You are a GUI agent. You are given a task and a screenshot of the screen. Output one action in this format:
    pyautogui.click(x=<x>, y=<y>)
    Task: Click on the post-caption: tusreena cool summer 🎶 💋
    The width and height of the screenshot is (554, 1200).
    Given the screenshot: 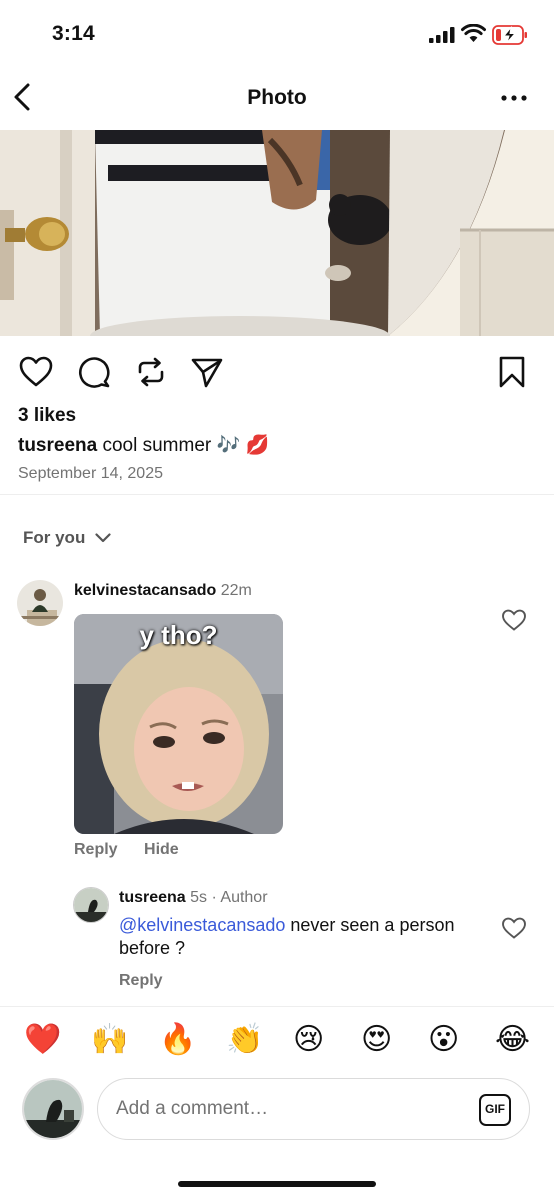 What is the action you would take?
    pyautogui.click(x=143, y=445)
    